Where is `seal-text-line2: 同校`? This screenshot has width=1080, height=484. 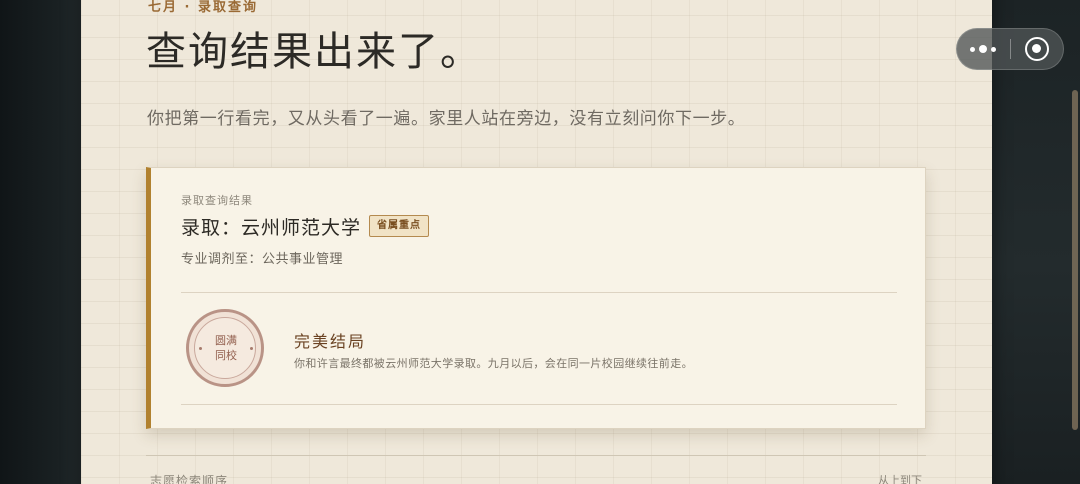 seal-text-line2: 同校 is located at coordinates (226, 355).